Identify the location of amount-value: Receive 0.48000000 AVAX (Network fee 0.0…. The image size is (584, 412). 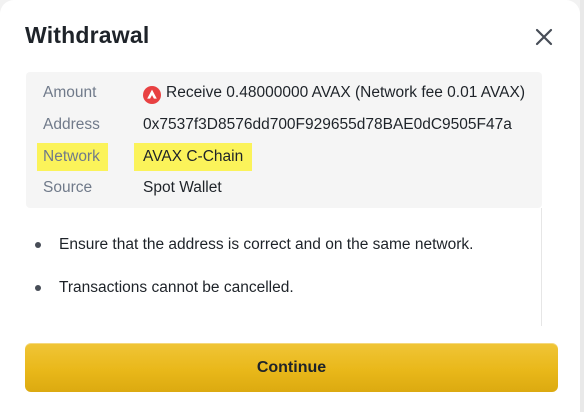
(346, 92).